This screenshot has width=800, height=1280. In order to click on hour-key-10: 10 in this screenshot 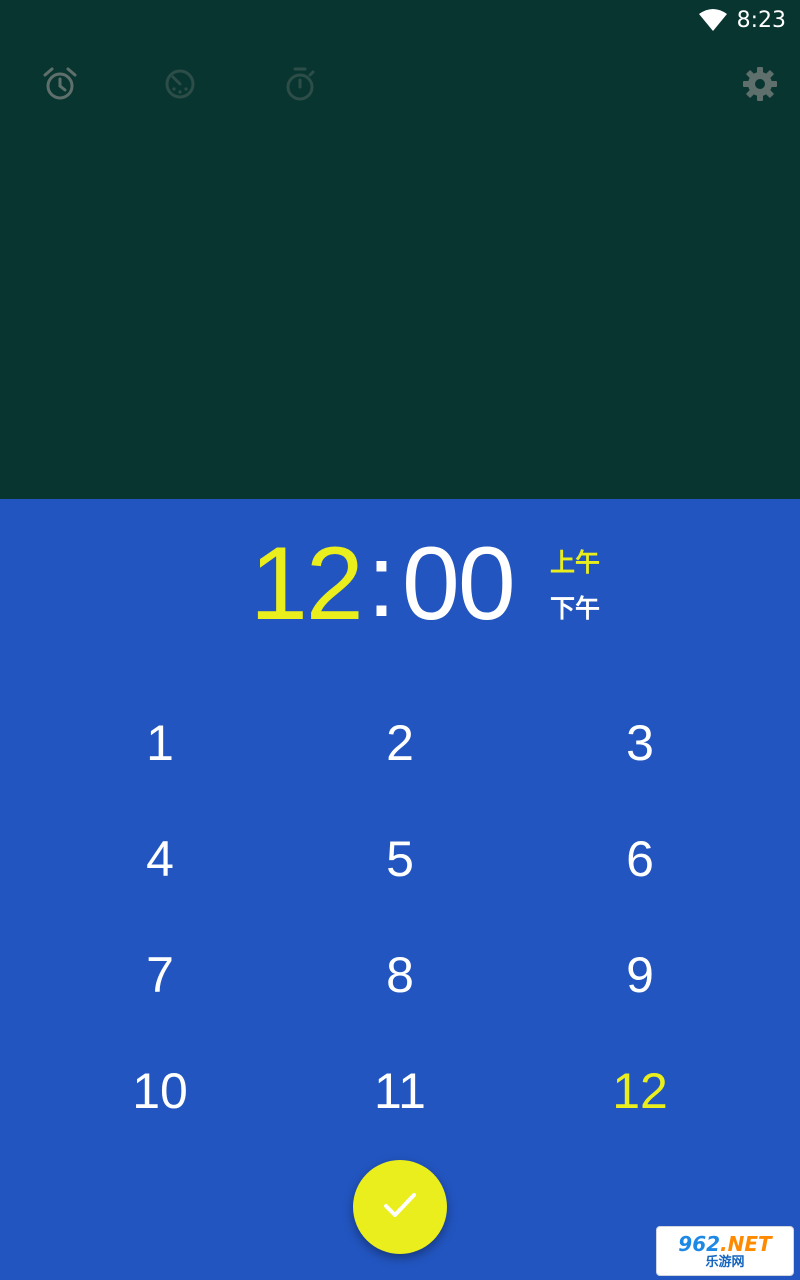, I will do `click(160, 1091)`.